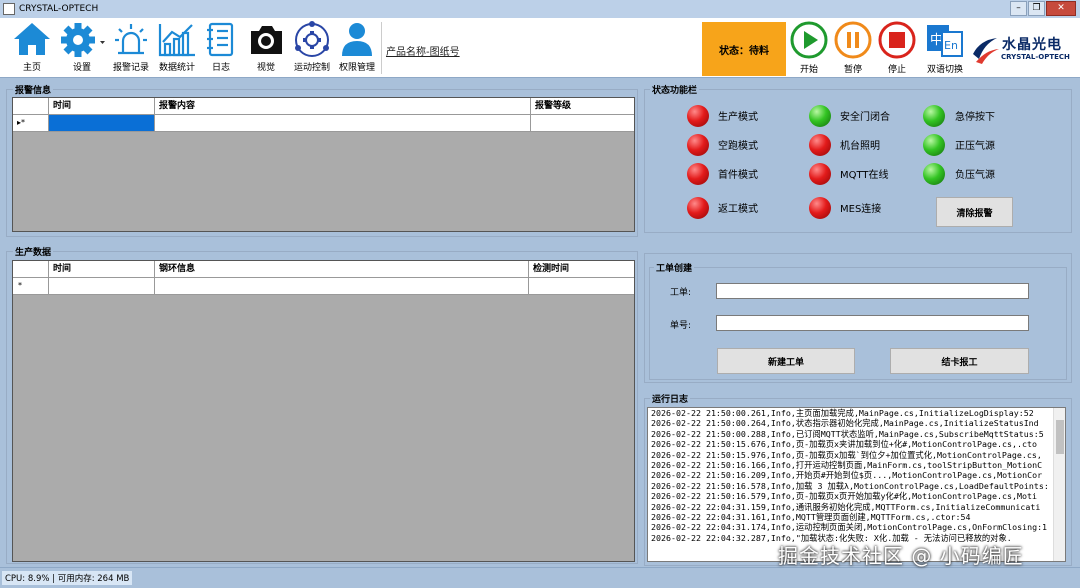  Describe the element at coordinates (311, 68) in the screenshot. I see `toolbar-label: 运动控制` at that location.